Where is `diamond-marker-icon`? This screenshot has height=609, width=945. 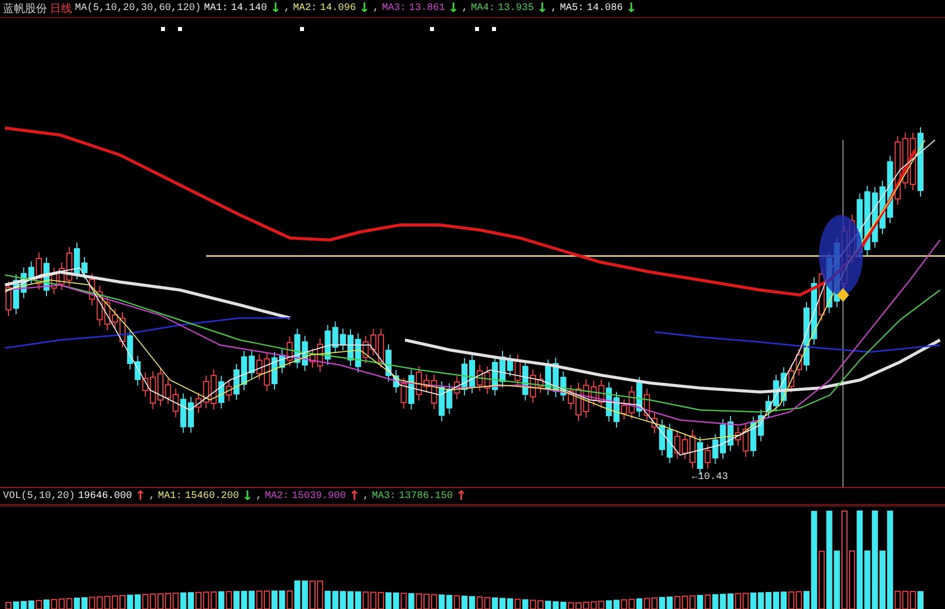 diamond-marker-icon is located at coordinates (843, 295).